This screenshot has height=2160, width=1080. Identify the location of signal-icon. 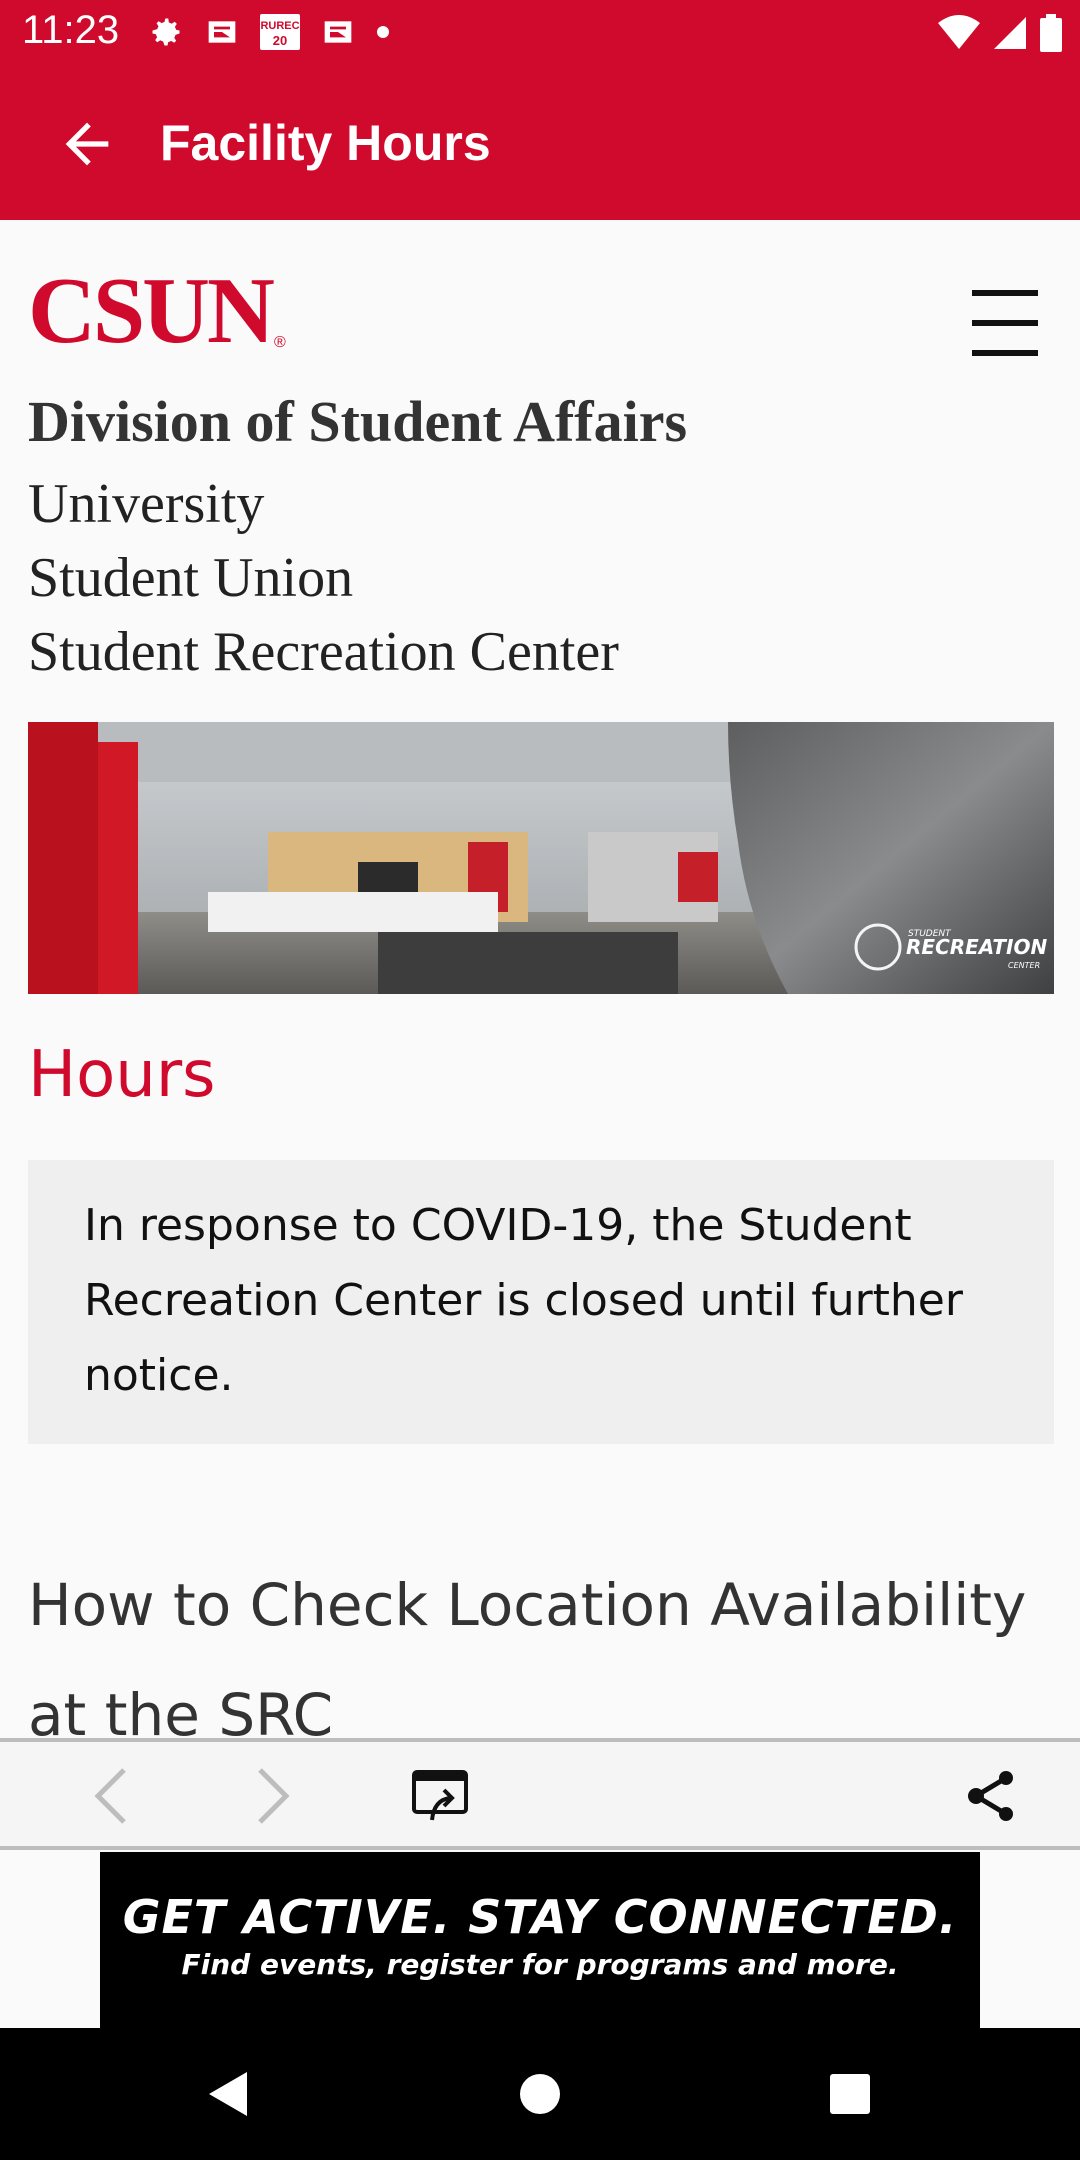
(1010, 35).